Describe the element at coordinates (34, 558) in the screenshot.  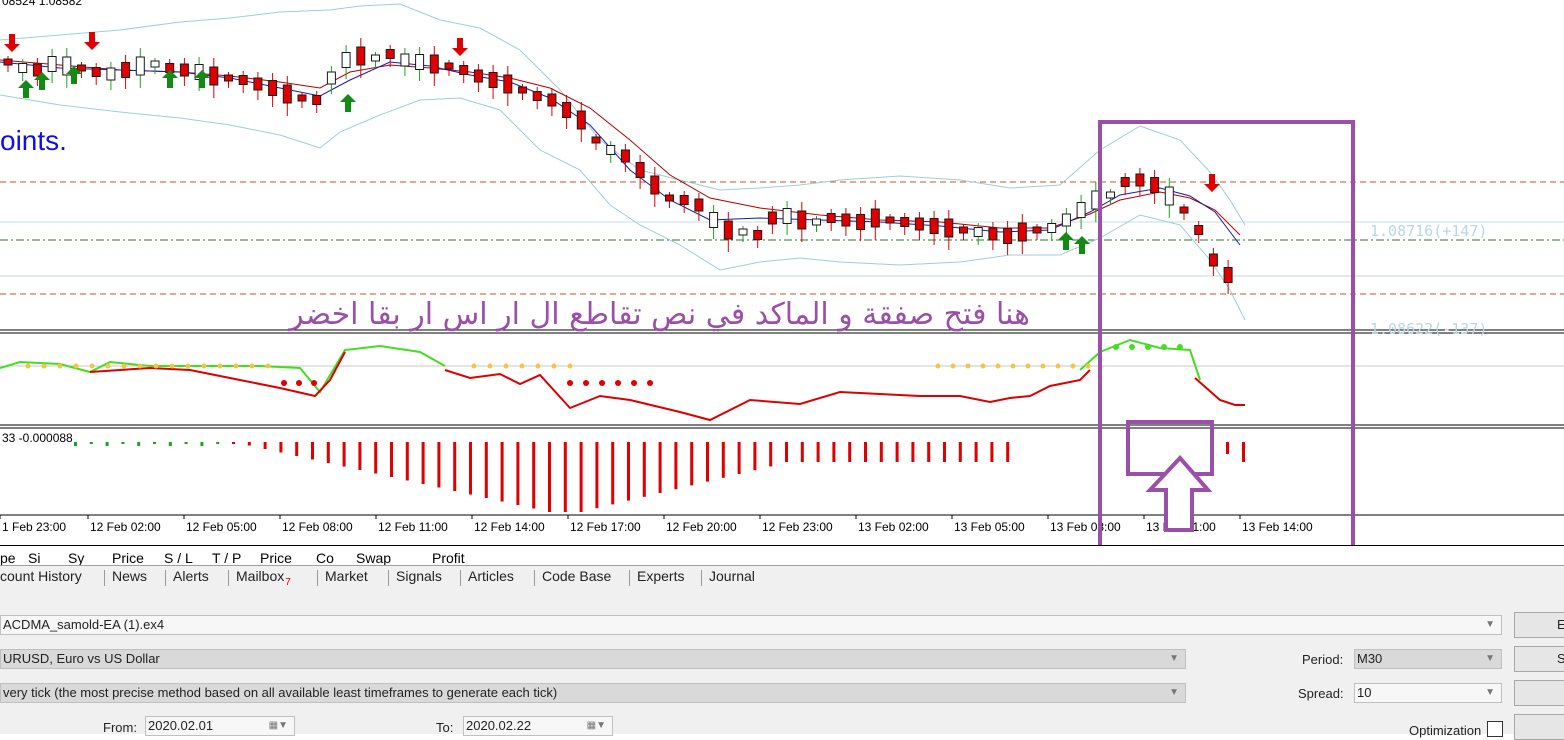
I see `column-header: Si` at that location.